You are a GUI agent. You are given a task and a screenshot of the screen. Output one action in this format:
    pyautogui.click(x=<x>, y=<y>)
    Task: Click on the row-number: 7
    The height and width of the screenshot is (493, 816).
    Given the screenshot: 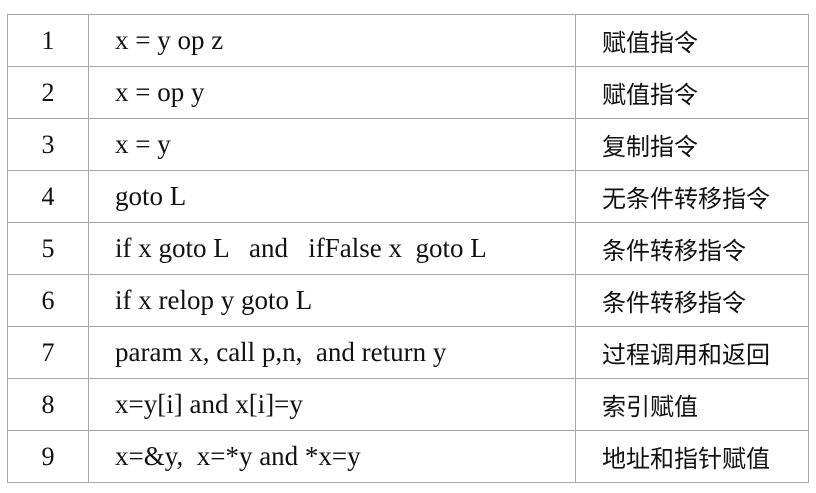 What is the action you would take?
    pyautogui.click(x=48, y=352)
    